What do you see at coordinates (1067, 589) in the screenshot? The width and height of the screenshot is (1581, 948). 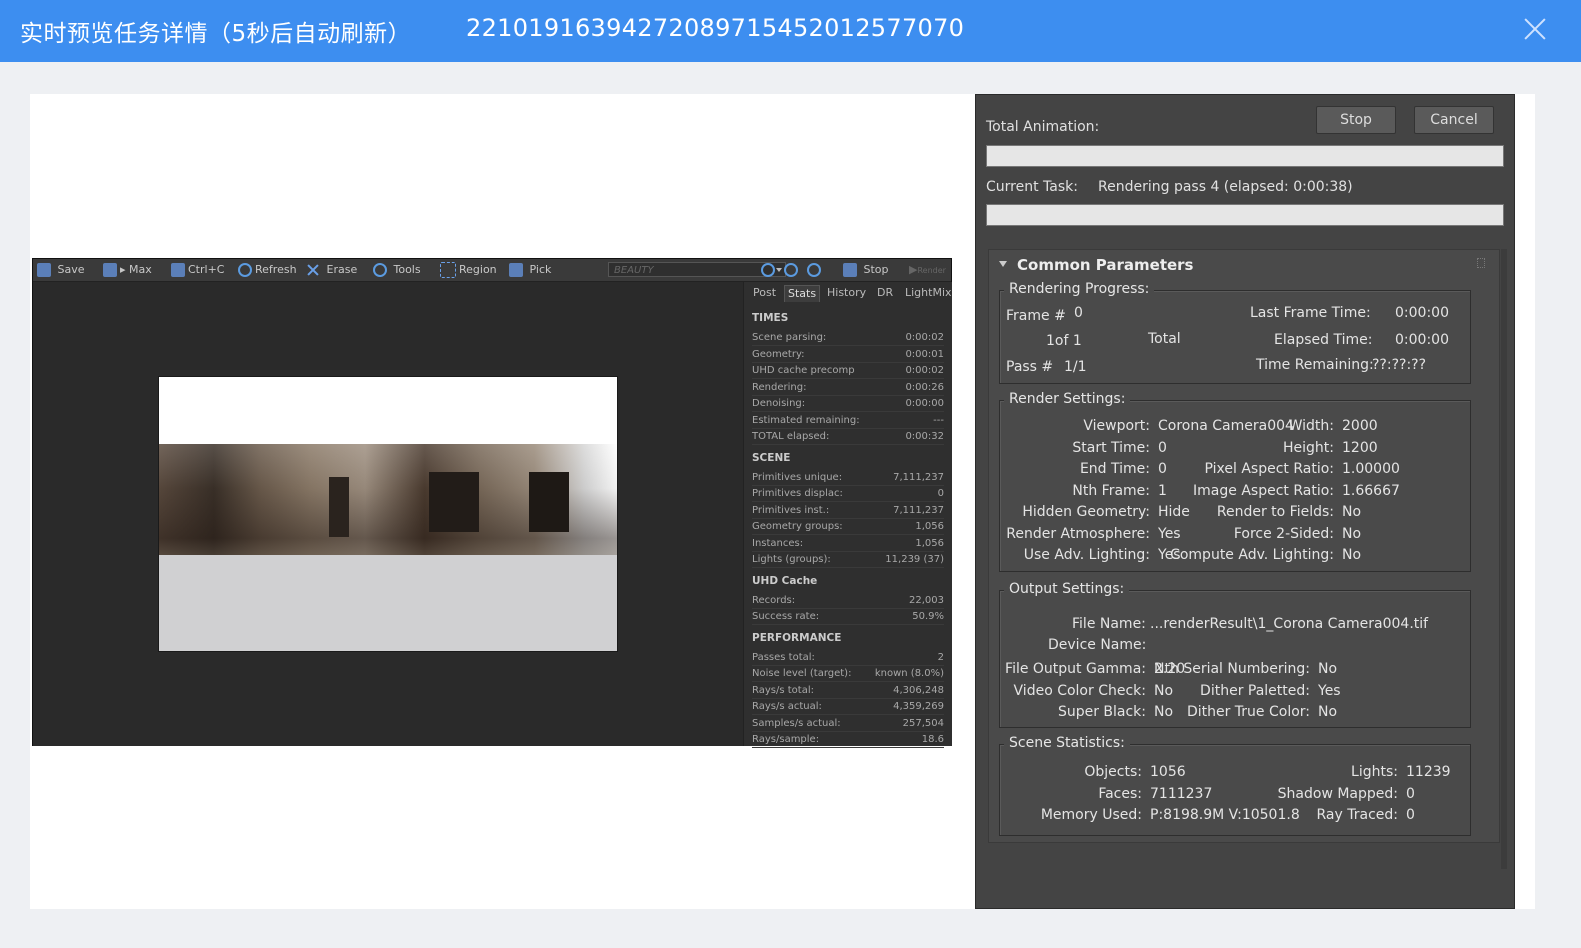 I see `group-title: Output Settings:` at bounding box center [1067, 589].